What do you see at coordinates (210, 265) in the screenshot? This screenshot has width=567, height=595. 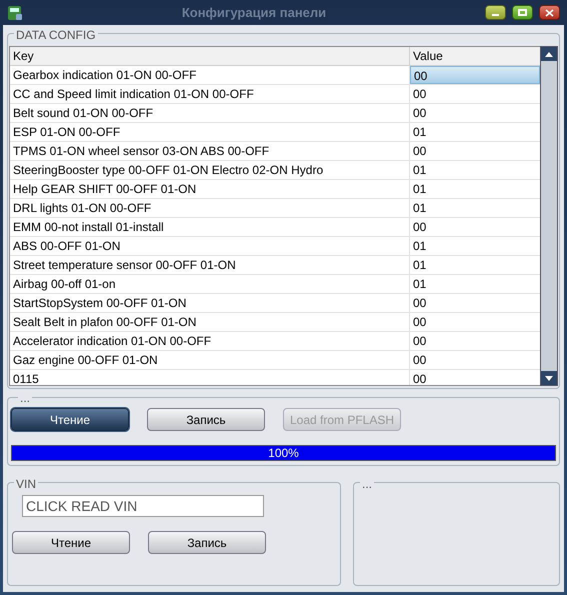 I see `table-cell: Street temperature sensor 00-OFF 01-ON` at bounding box center [210, 265].